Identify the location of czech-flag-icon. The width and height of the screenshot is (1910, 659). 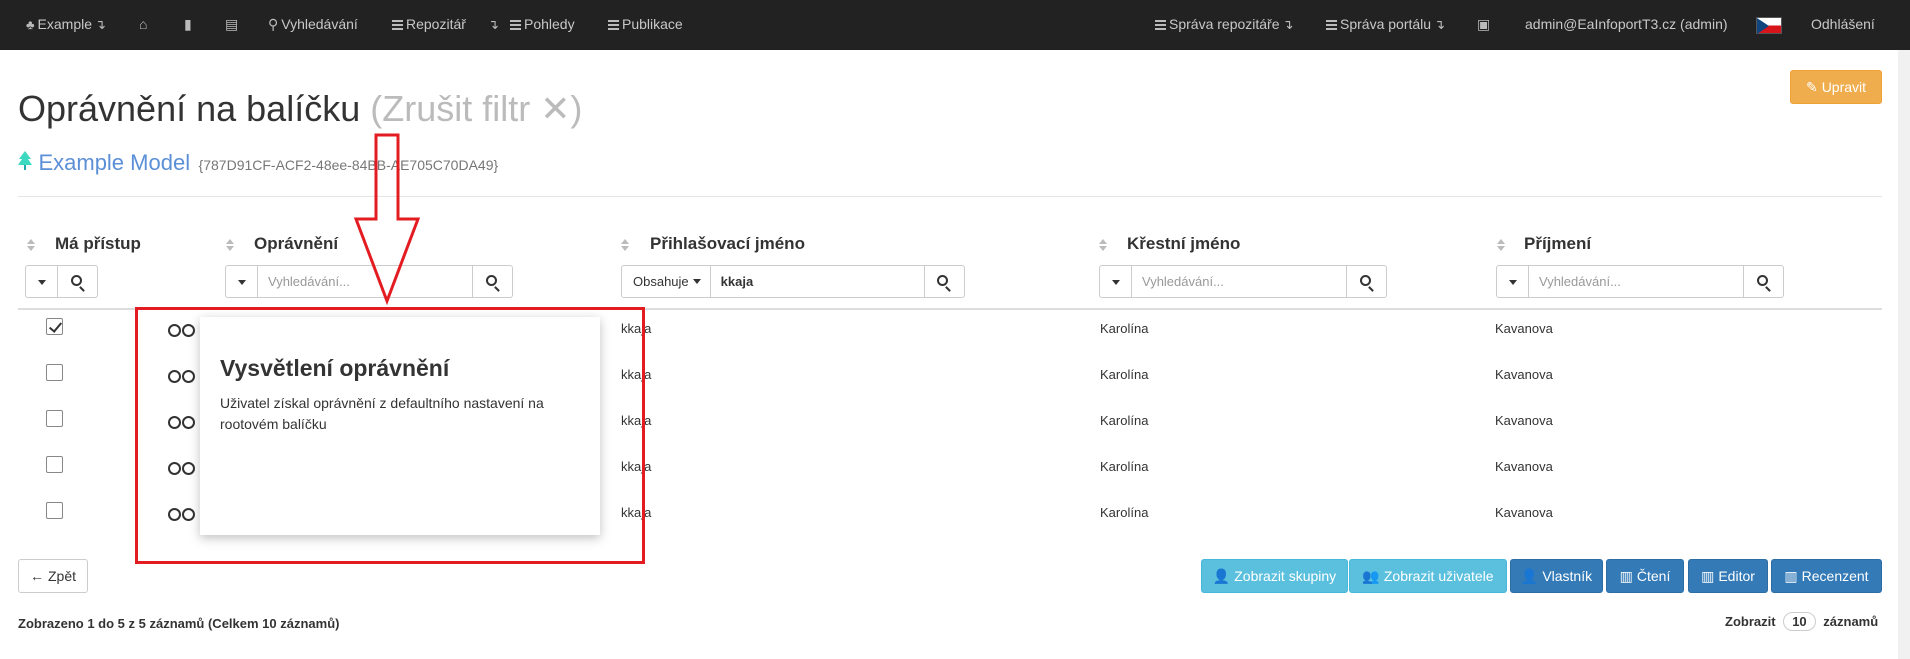
(1769, 25).